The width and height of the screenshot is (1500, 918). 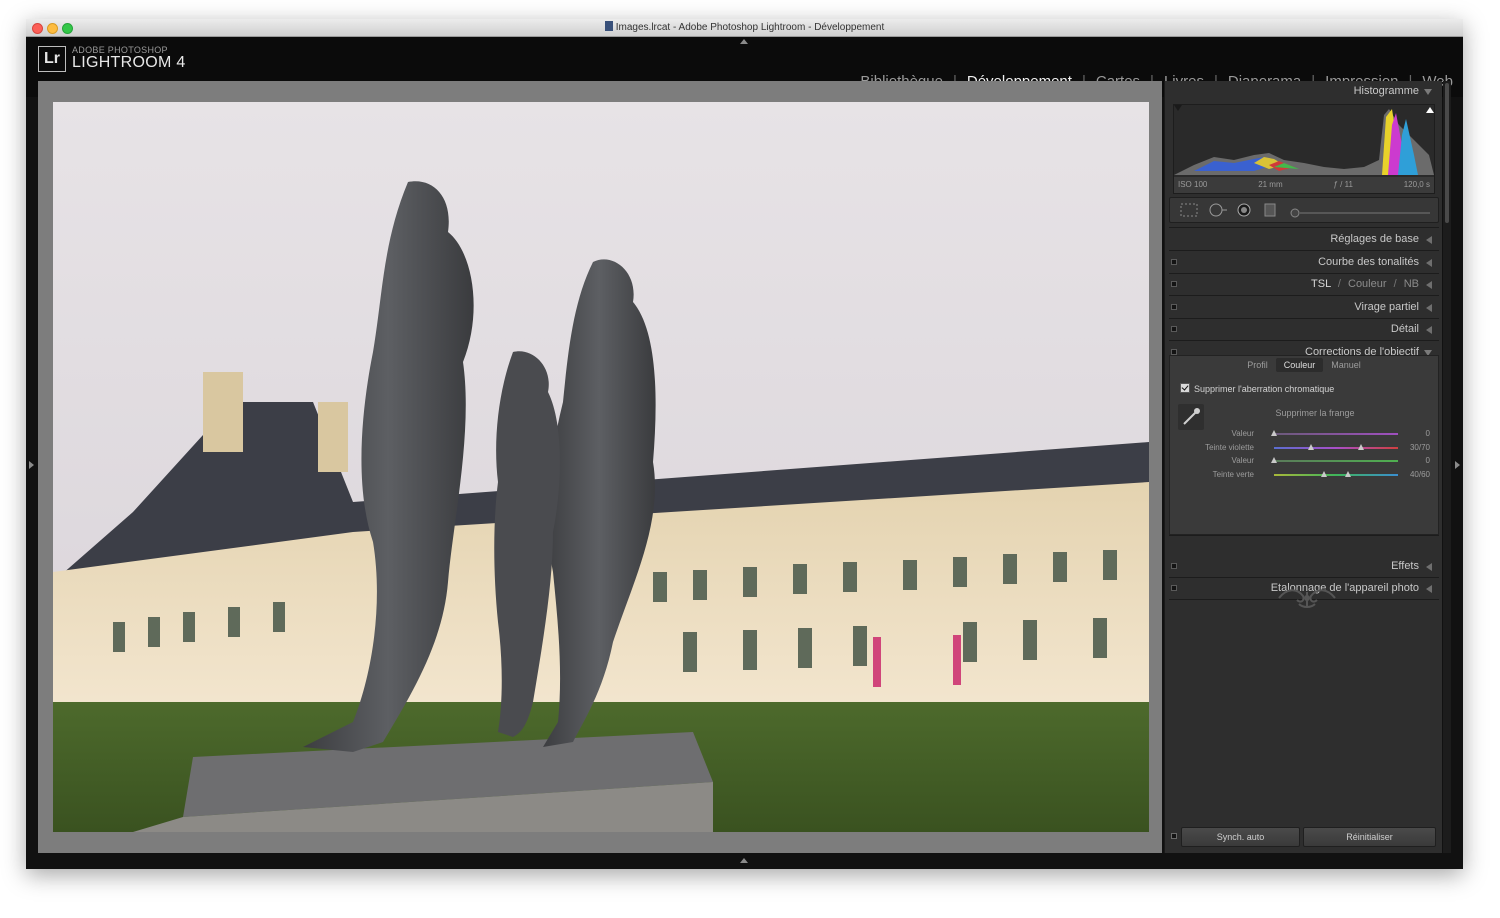 What do you see at coordinates (1257, 365) in the screenshot?
I see `lens-tab-0: Profil` at bounding box center [1257, 365].